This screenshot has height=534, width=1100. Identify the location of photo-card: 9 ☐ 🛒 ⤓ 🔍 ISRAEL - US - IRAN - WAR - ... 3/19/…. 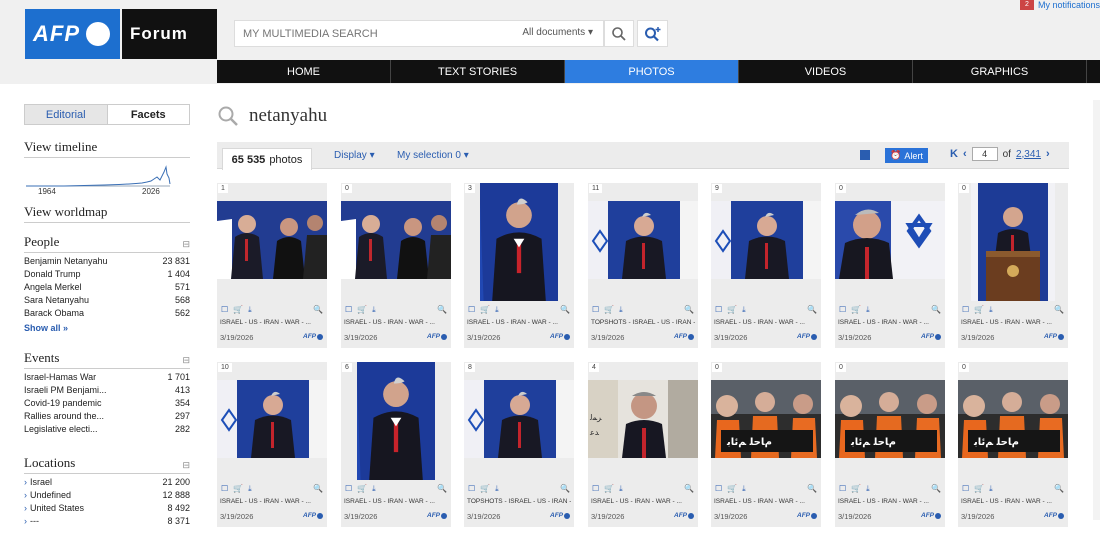
(766, 265).